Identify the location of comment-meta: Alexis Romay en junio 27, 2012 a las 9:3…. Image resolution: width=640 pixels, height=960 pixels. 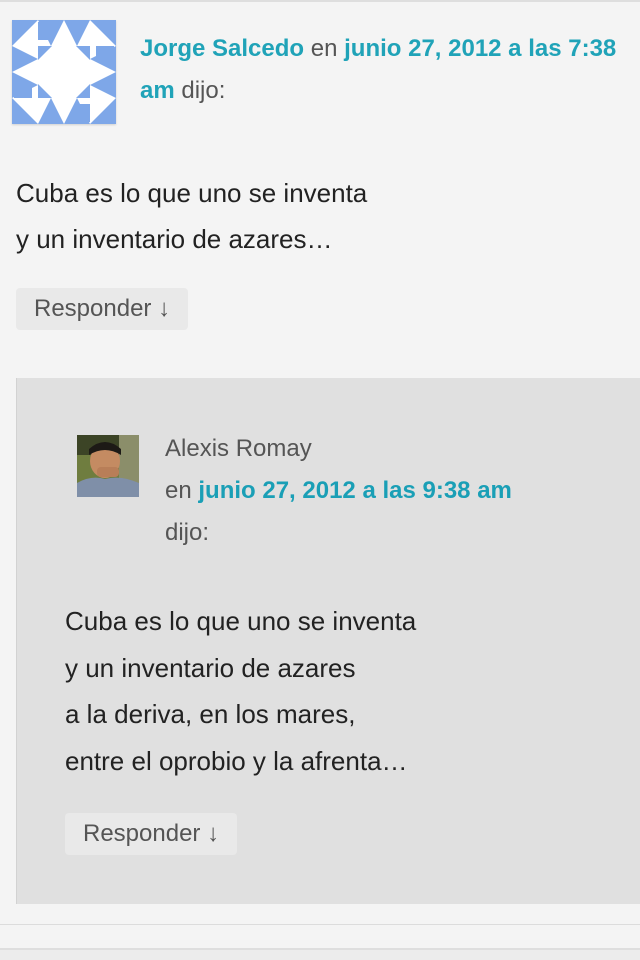
(395, 491).